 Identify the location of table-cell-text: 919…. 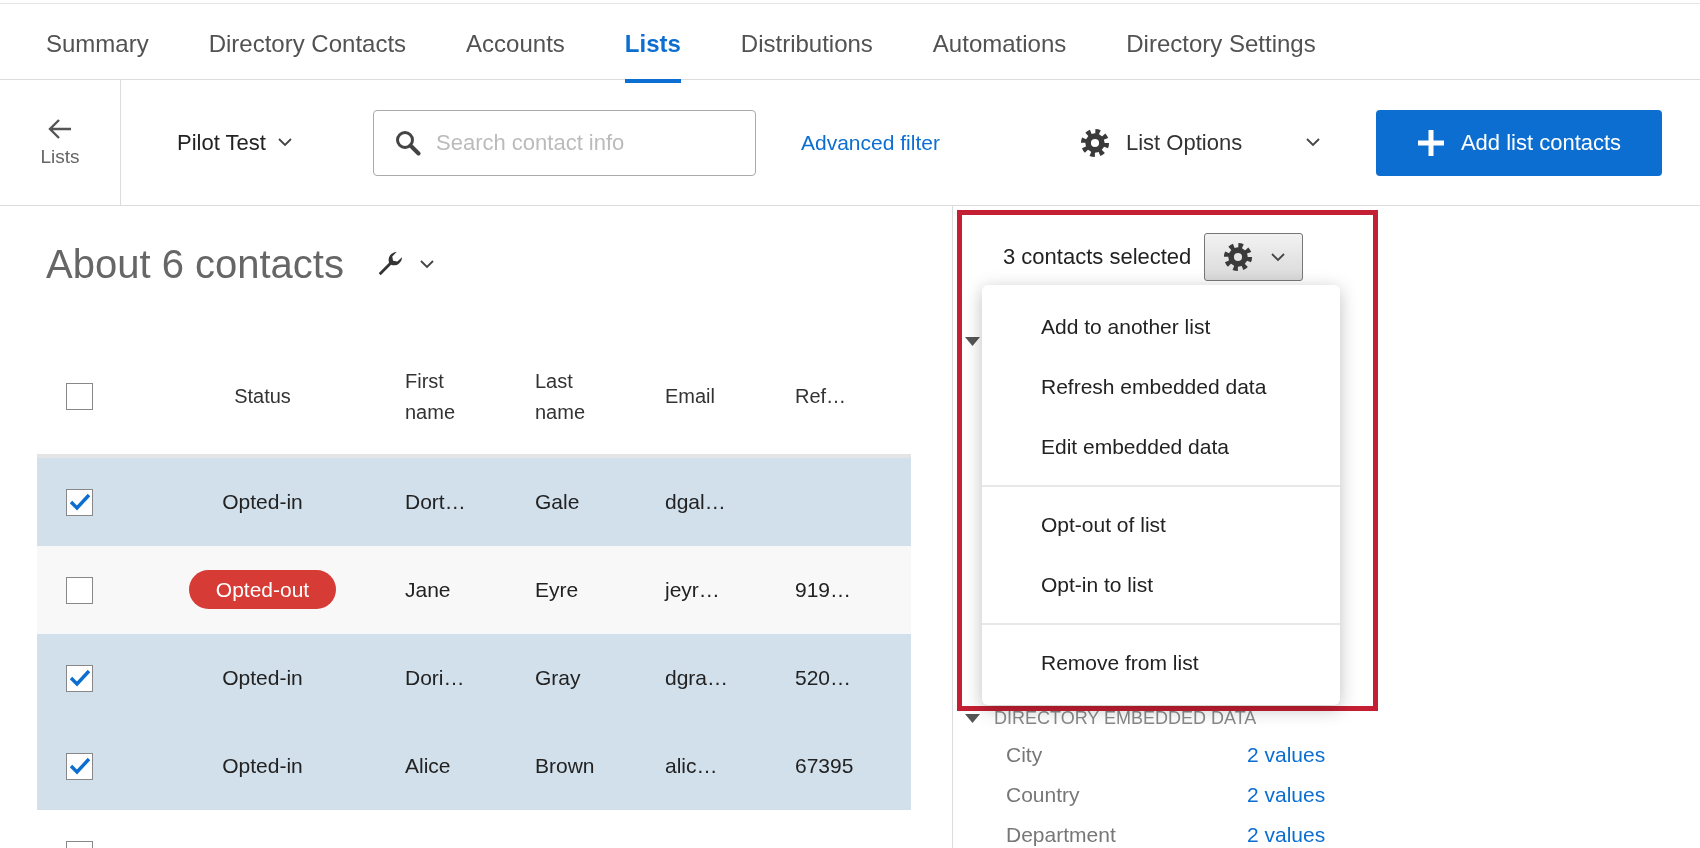
(824, 590).